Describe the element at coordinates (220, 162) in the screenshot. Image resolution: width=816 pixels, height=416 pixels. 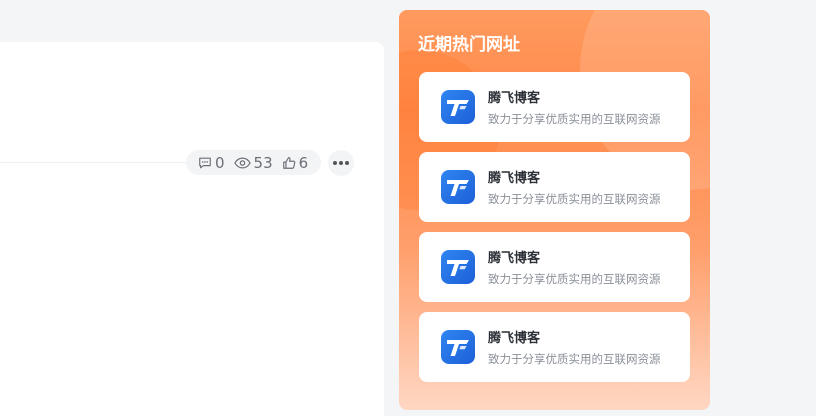
I see `comment-count-value: 0` at that location.